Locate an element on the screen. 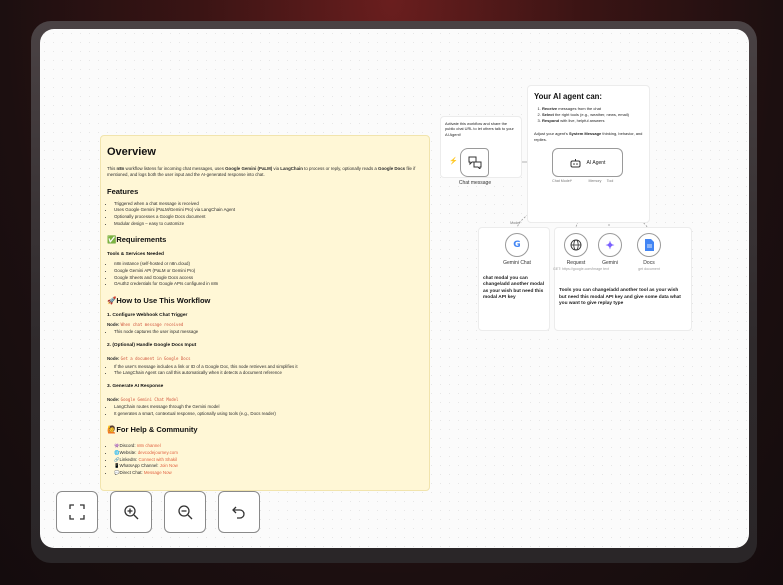 The image size is (783, 585). gemini-chat-label: Gemini Chat is located at coordinates (517, 263).